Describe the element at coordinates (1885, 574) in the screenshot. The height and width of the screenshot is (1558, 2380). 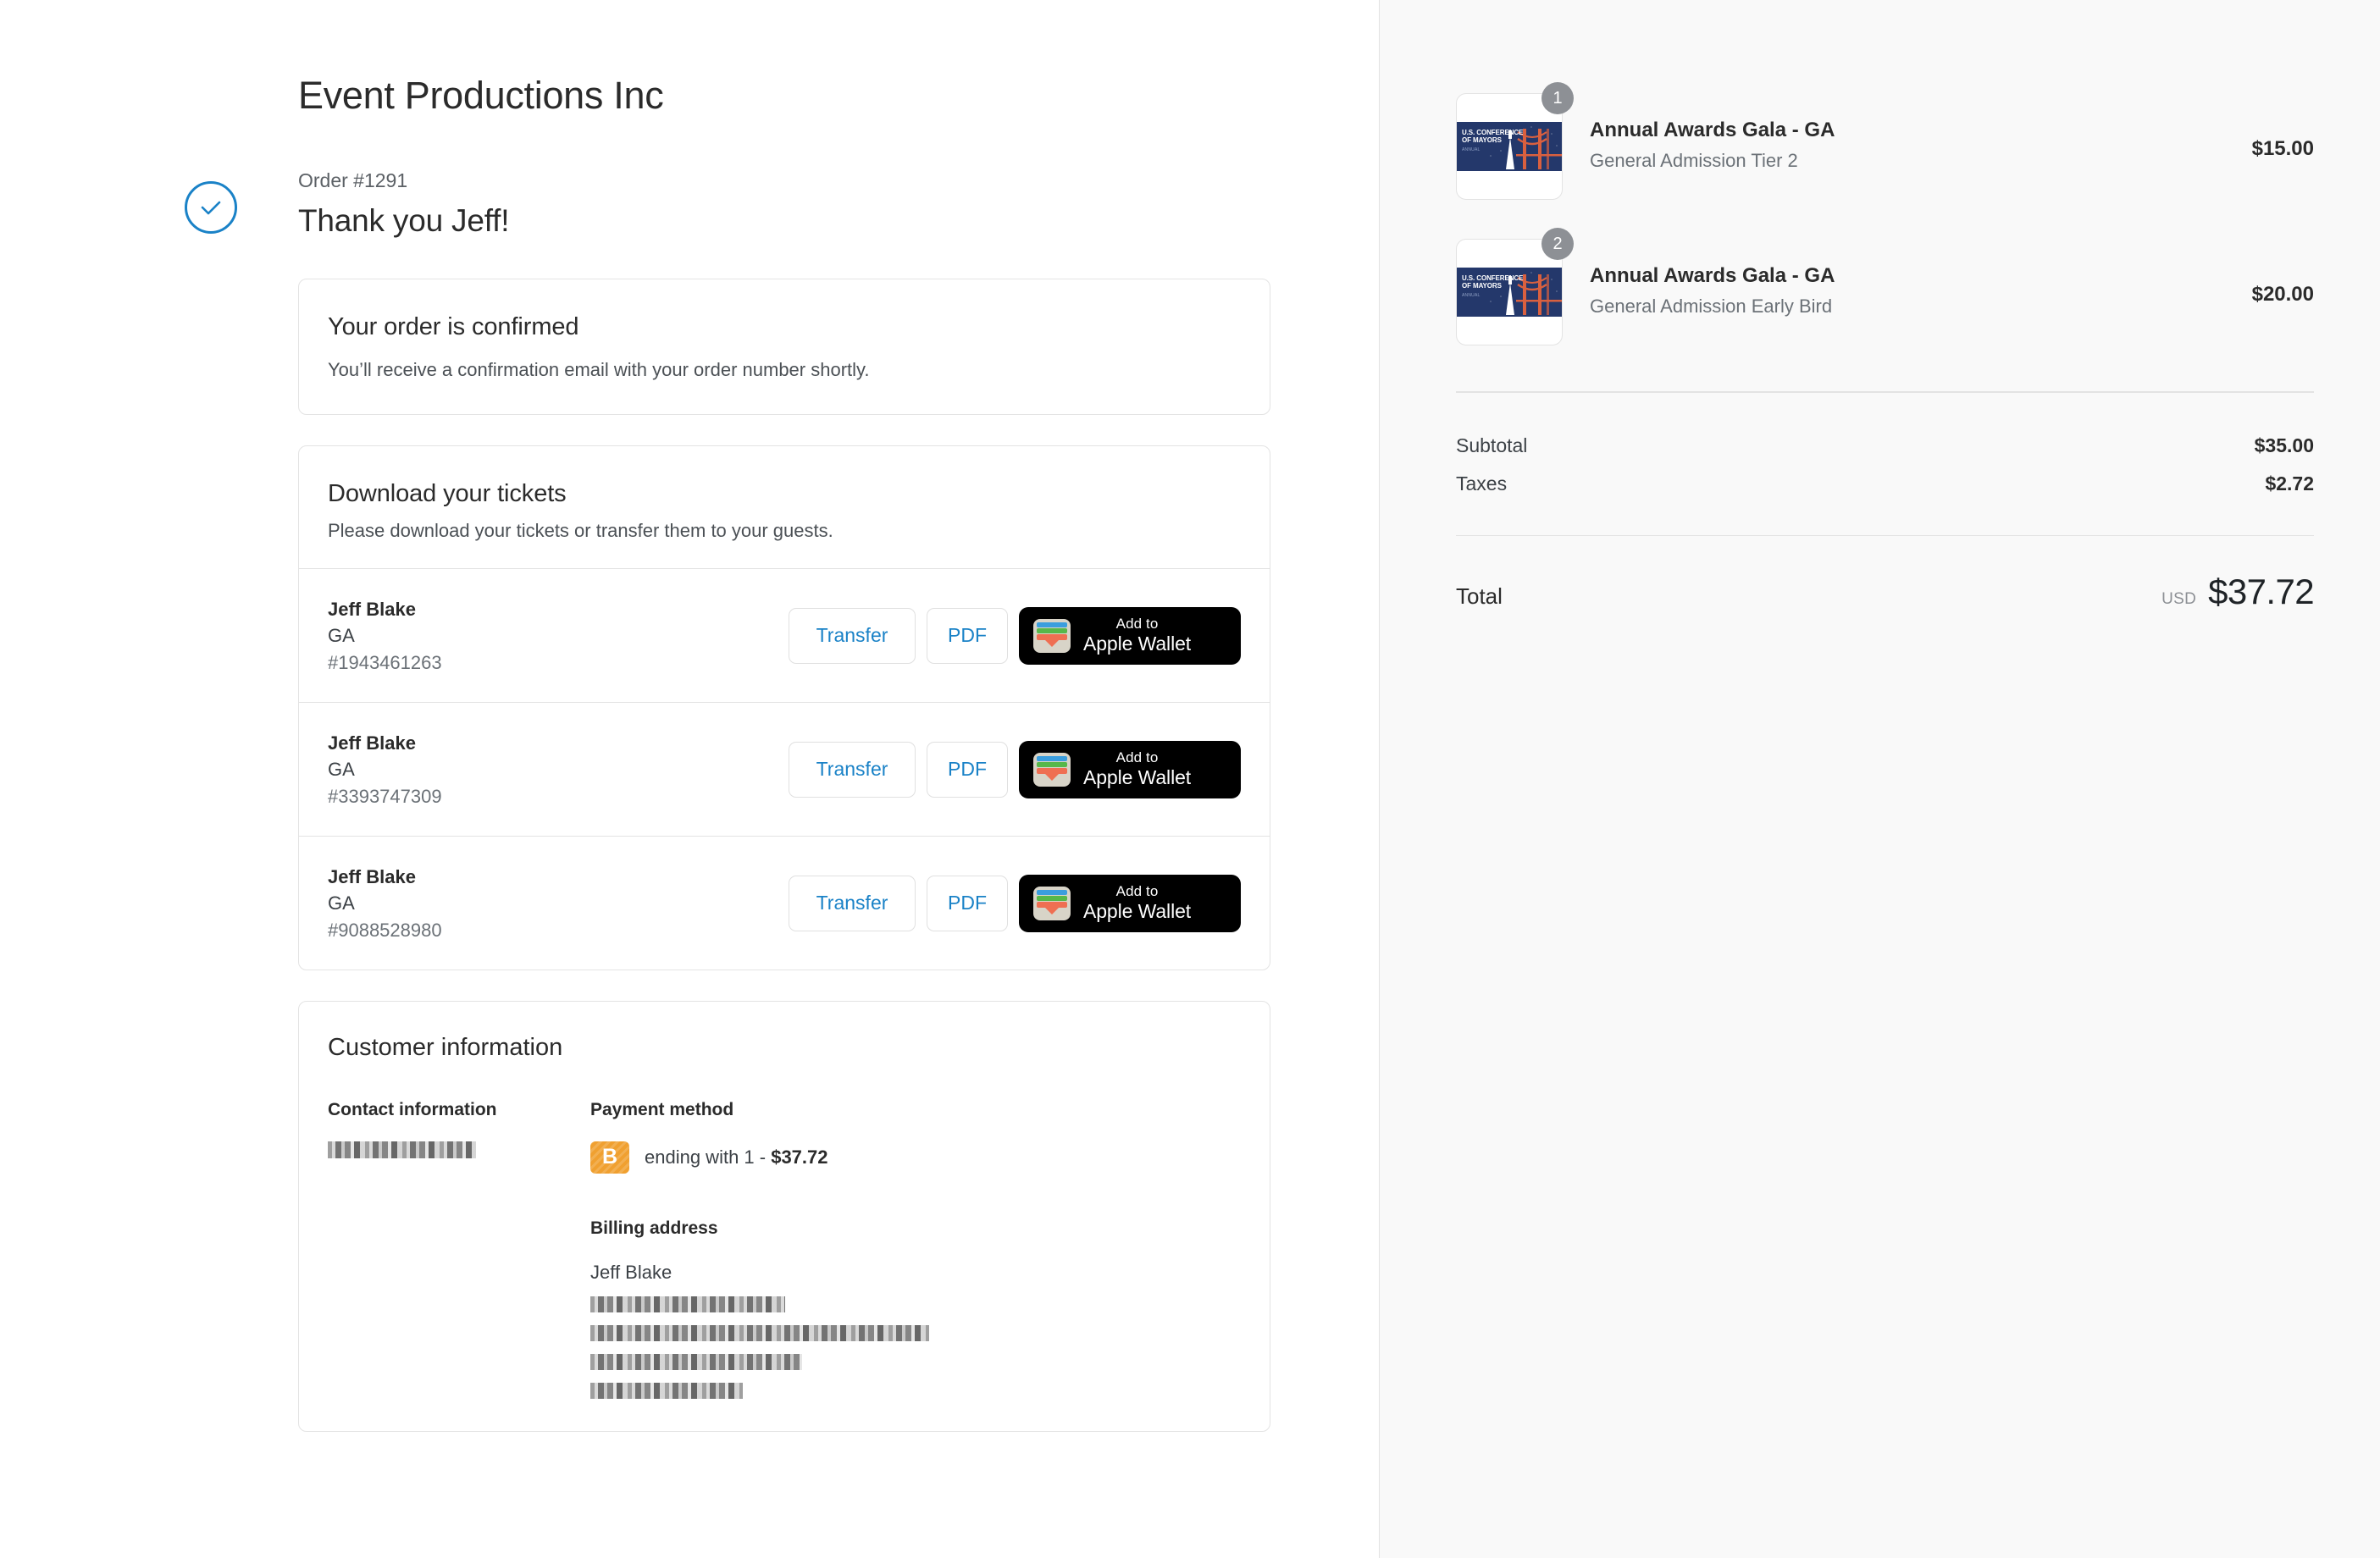
I see `grand-total-row: Total USD $37.72` at that location.